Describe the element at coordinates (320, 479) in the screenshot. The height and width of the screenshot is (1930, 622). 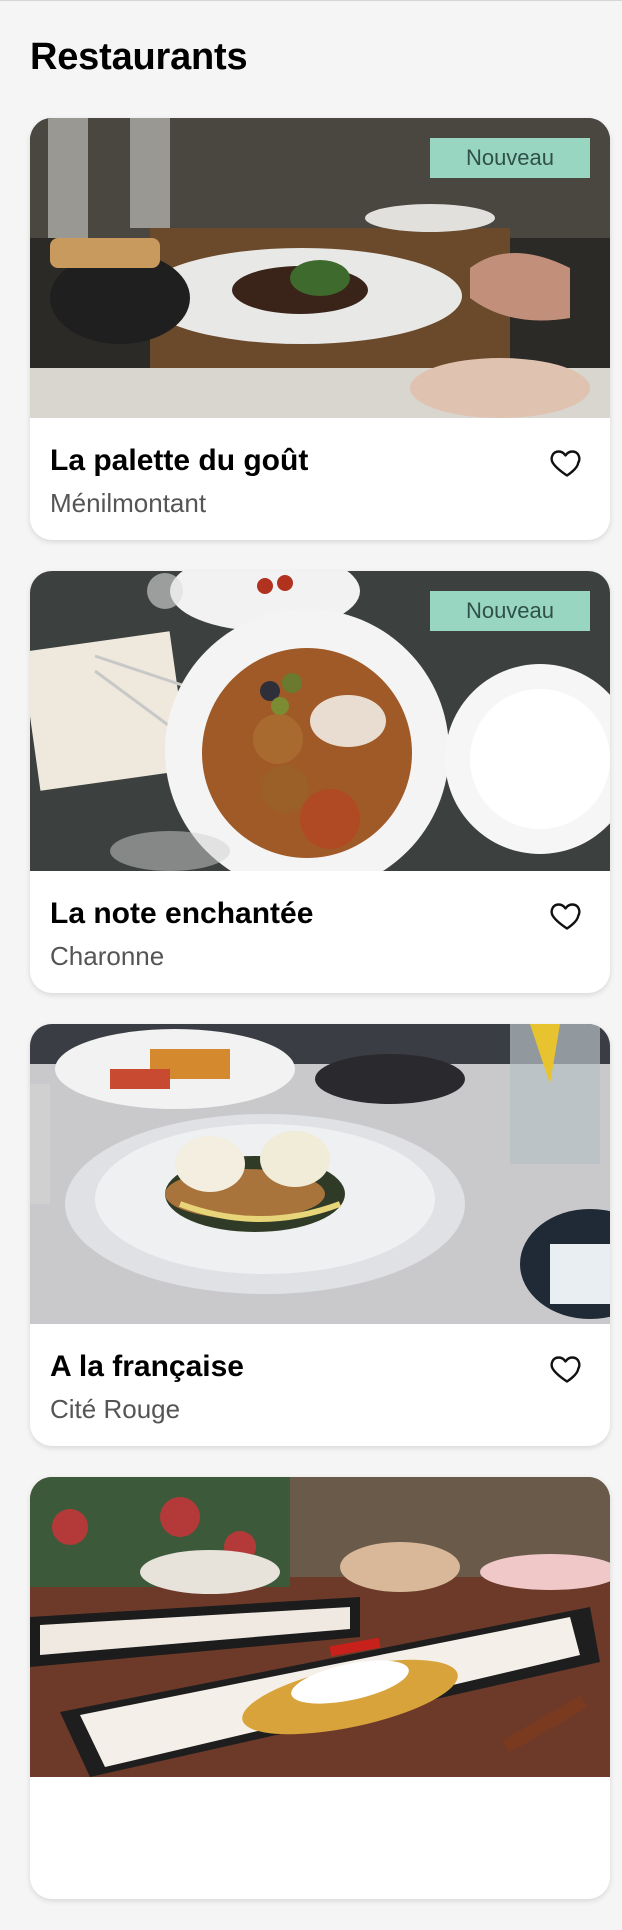
I see `card-body: La palette du goût Ménilmontant` at that location.